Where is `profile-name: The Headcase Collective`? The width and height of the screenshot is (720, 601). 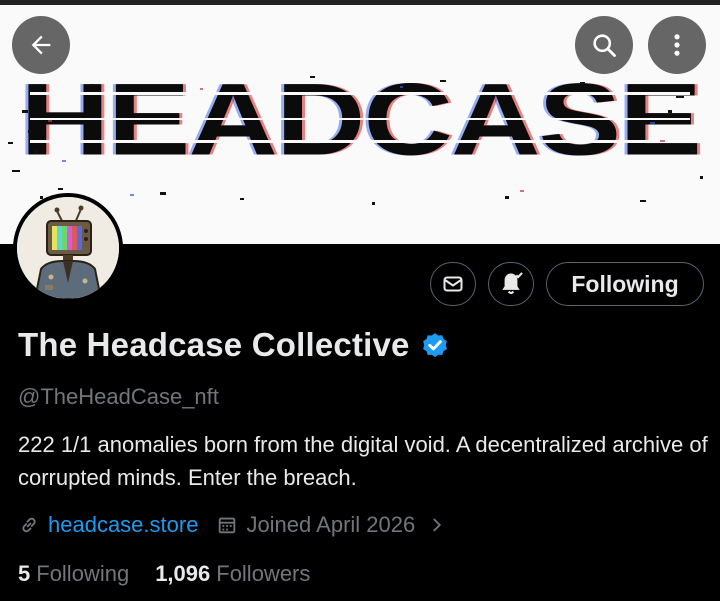 profile-name: The Headcase Collective is located at coordinates (214, 344).